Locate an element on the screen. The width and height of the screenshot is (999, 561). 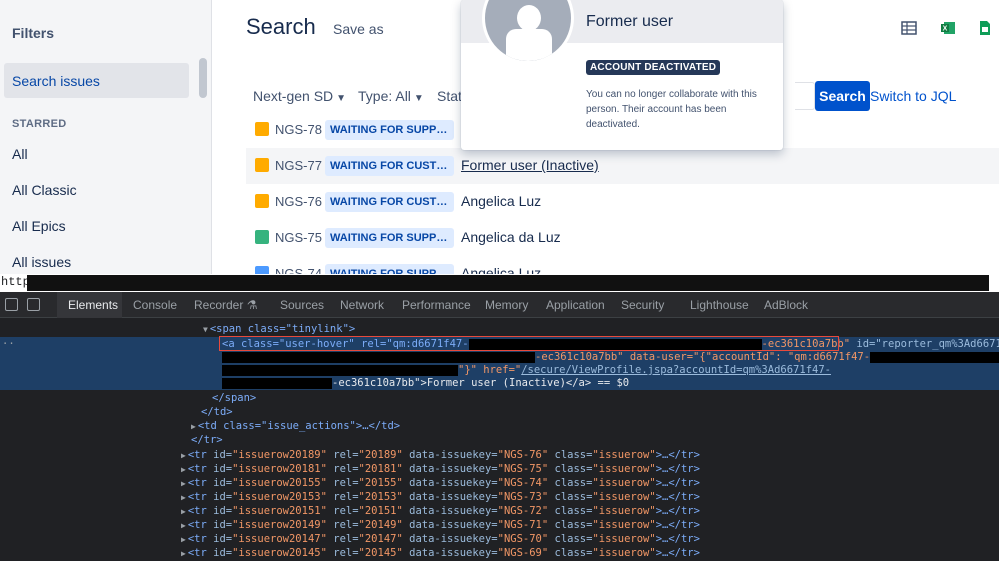
tab-recorder: Recorder ⚗ is located at coordinates (225, 305).